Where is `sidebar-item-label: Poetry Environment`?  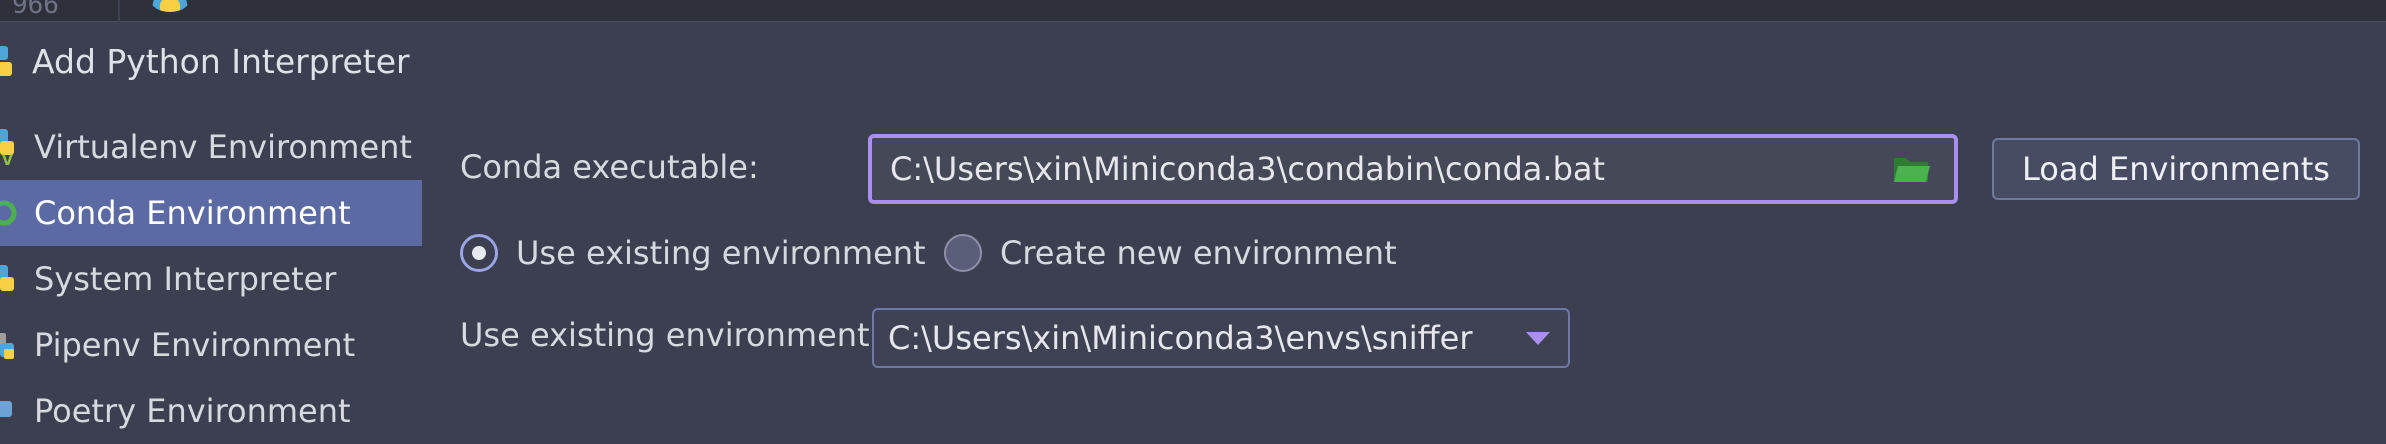
sidebar-item-label: Poetry Environment is located at coordinates (192, 411).